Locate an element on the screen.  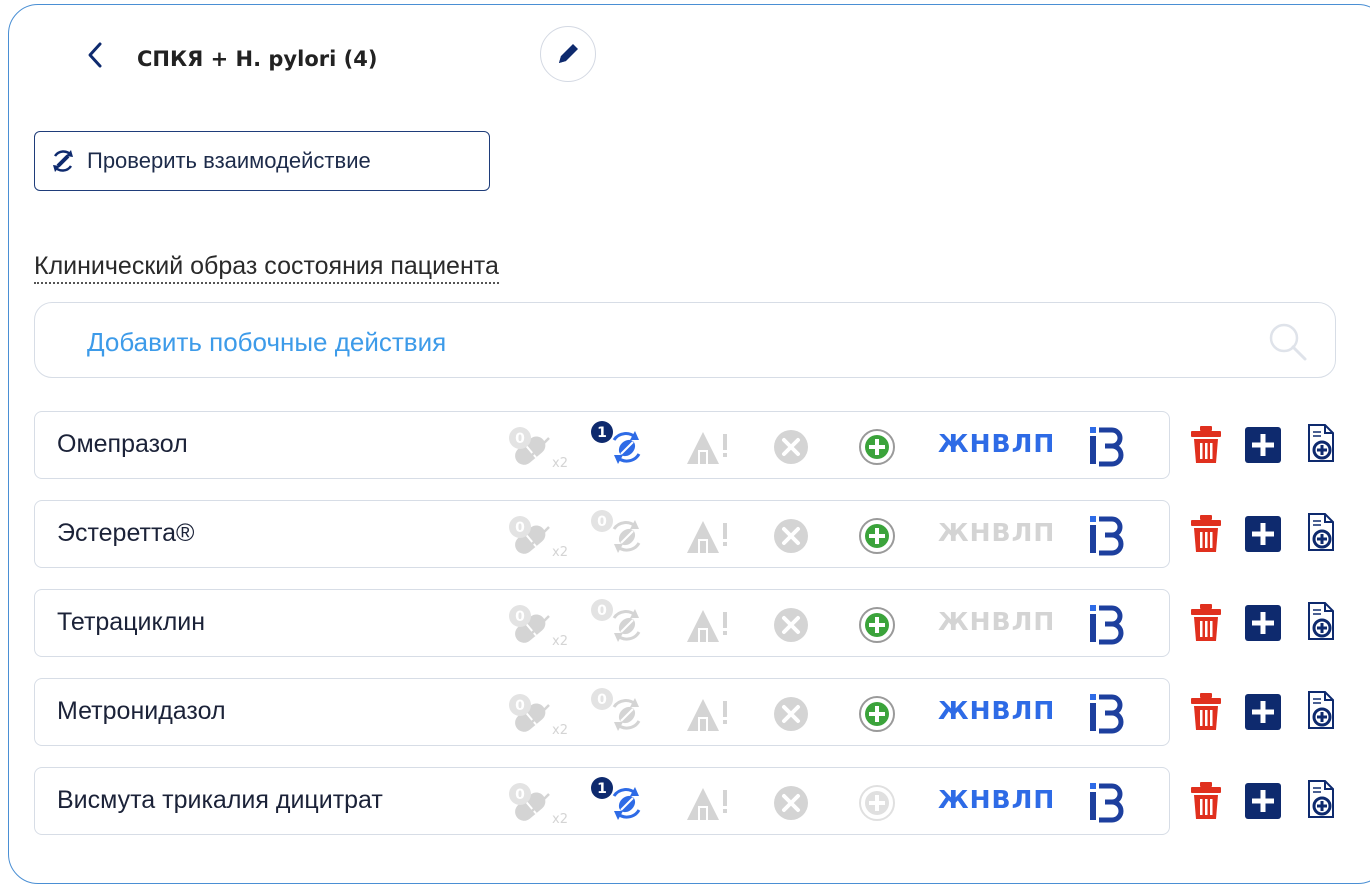
check-interaction-button: Проверить взаимодействие is located at coordinates (262, 161).